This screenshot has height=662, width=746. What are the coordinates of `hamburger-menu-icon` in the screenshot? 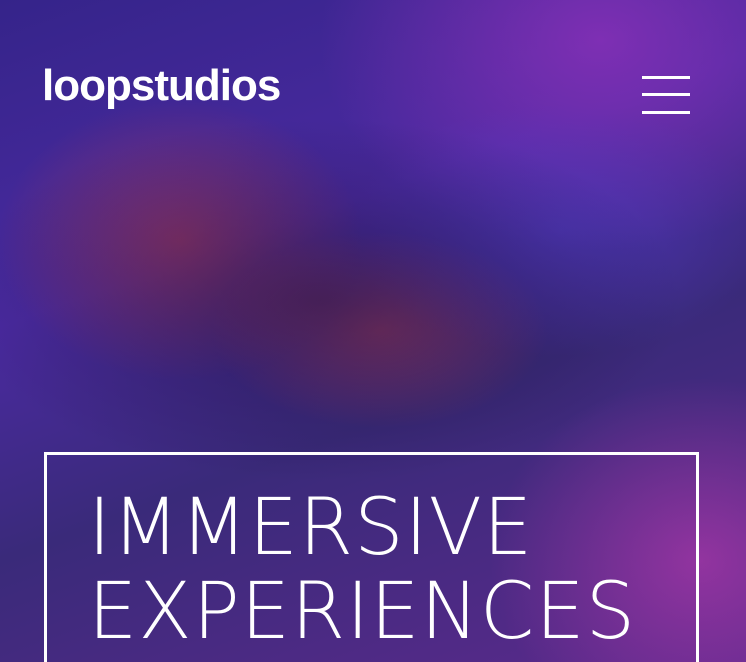 It's located at (666, 77).